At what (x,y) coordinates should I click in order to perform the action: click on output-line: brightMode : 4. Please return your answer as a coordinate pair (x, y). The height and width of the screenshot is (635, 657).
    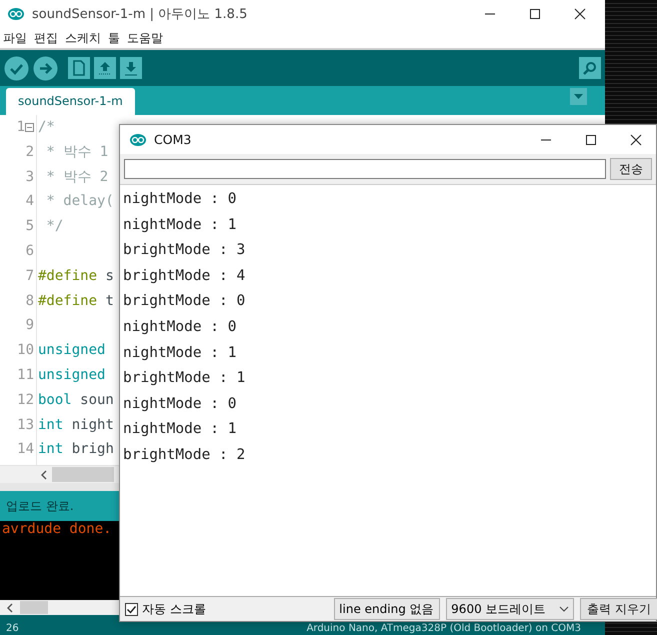
    Looking at the image, I should click on (184, 276).